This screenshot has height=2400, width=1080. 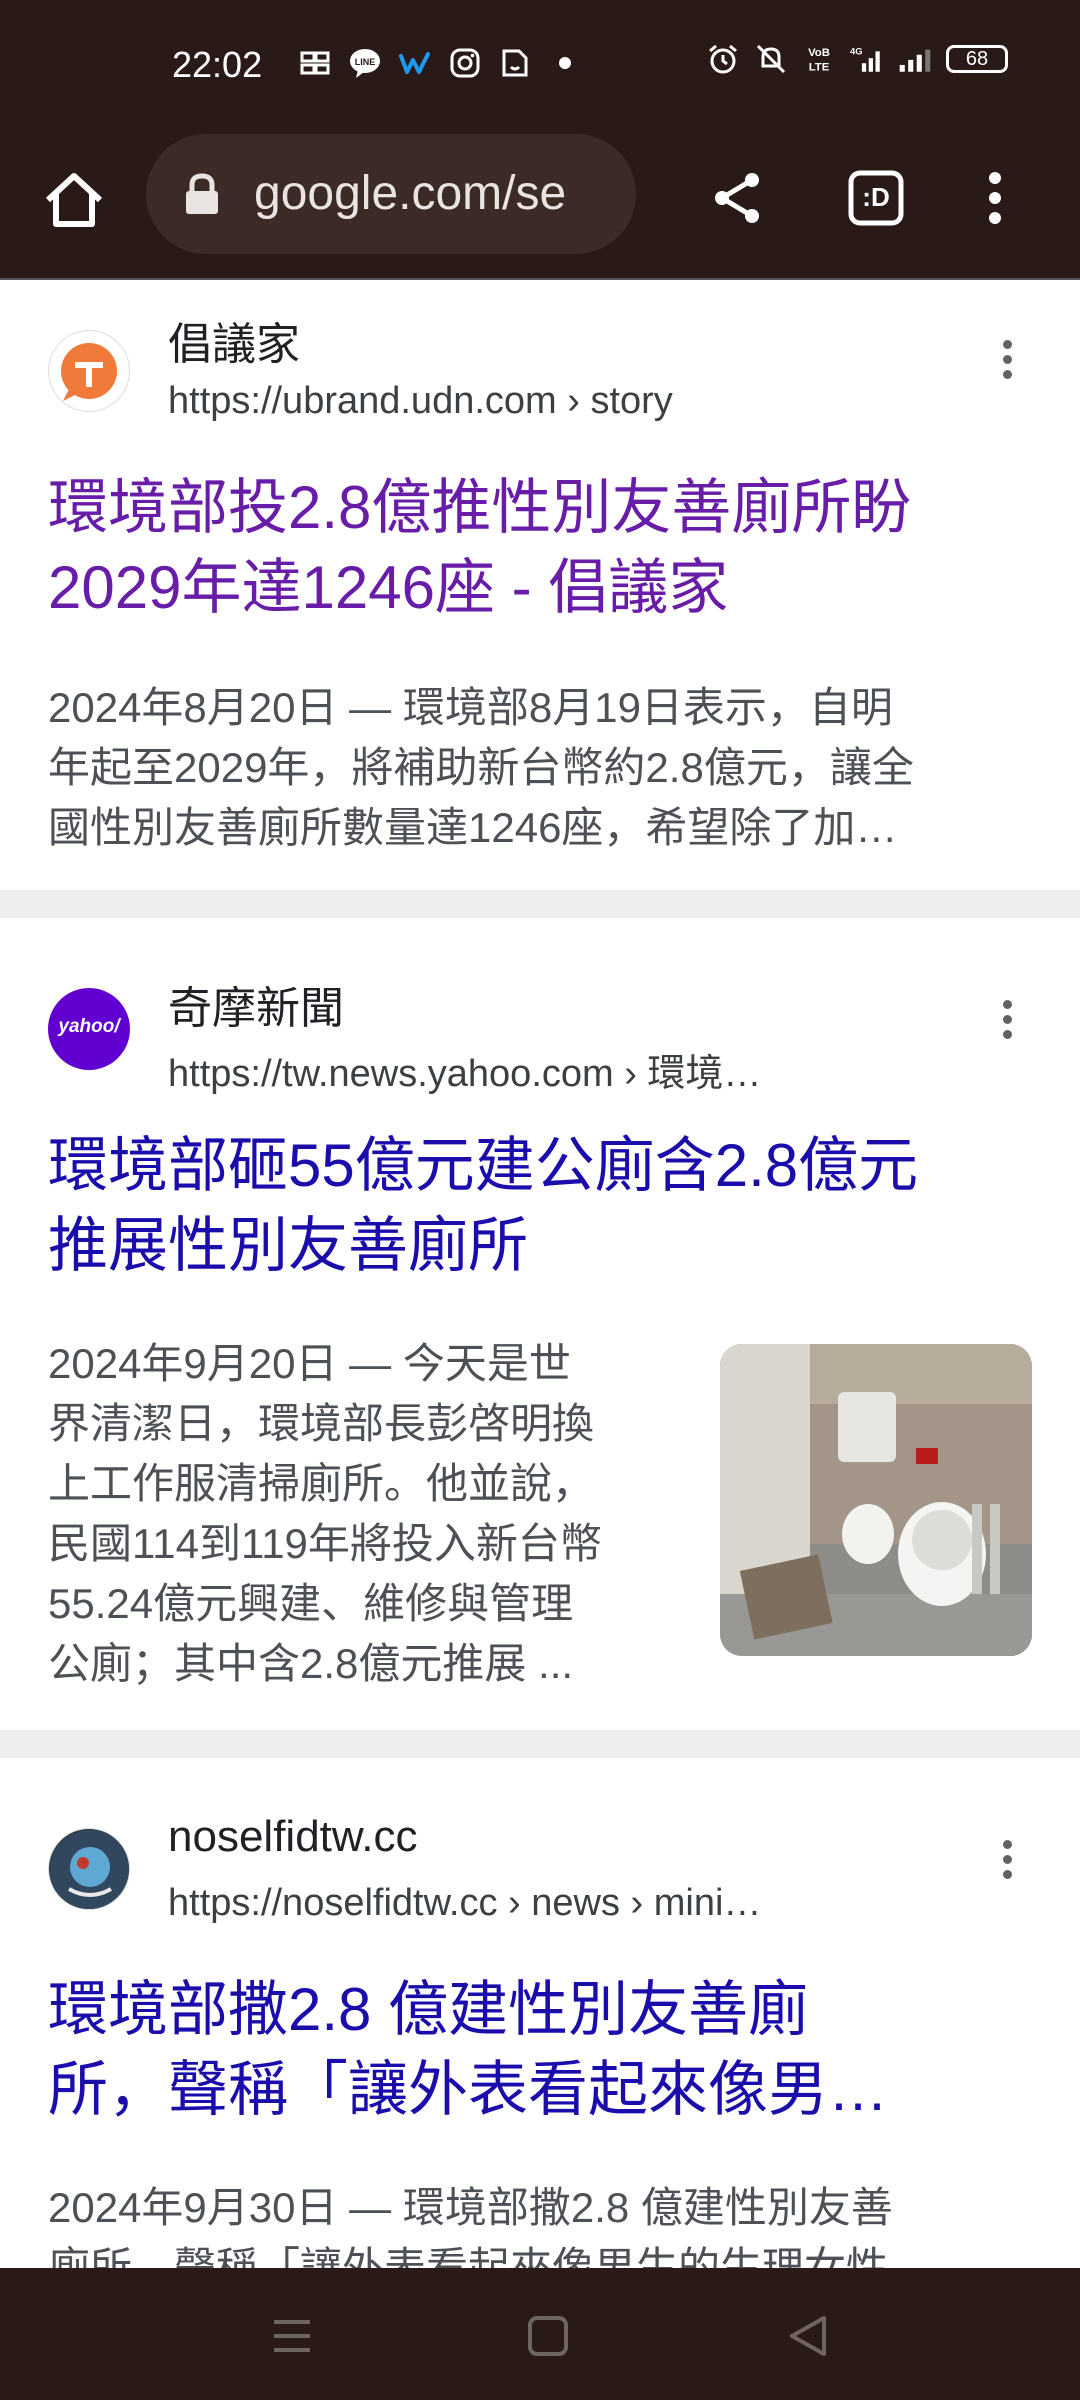 What do you see at coordinates (771, 59) in the screenshot?
I see `mute-icon` at bounding box center [771, 59].